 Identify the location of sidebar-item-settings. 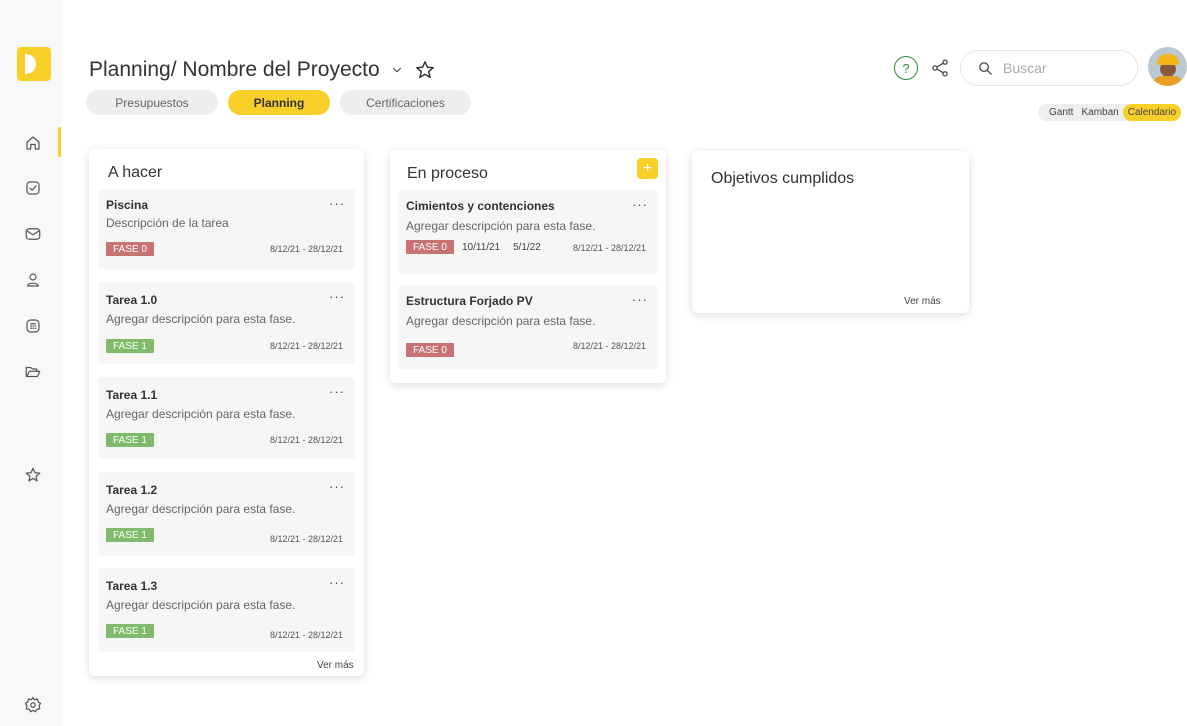
(33, 705).